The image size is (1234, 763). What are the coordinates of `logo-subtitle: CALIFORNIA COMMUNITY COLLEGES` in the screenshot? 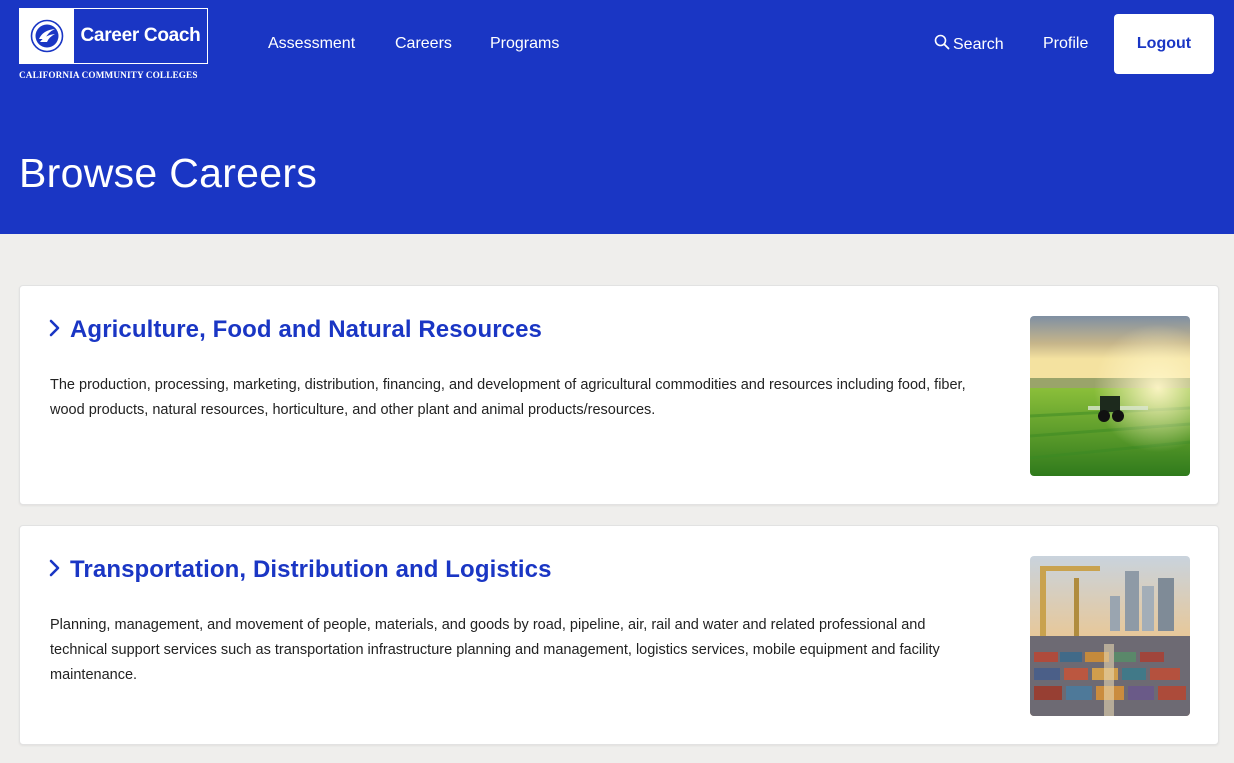 It's located at (108, 75).